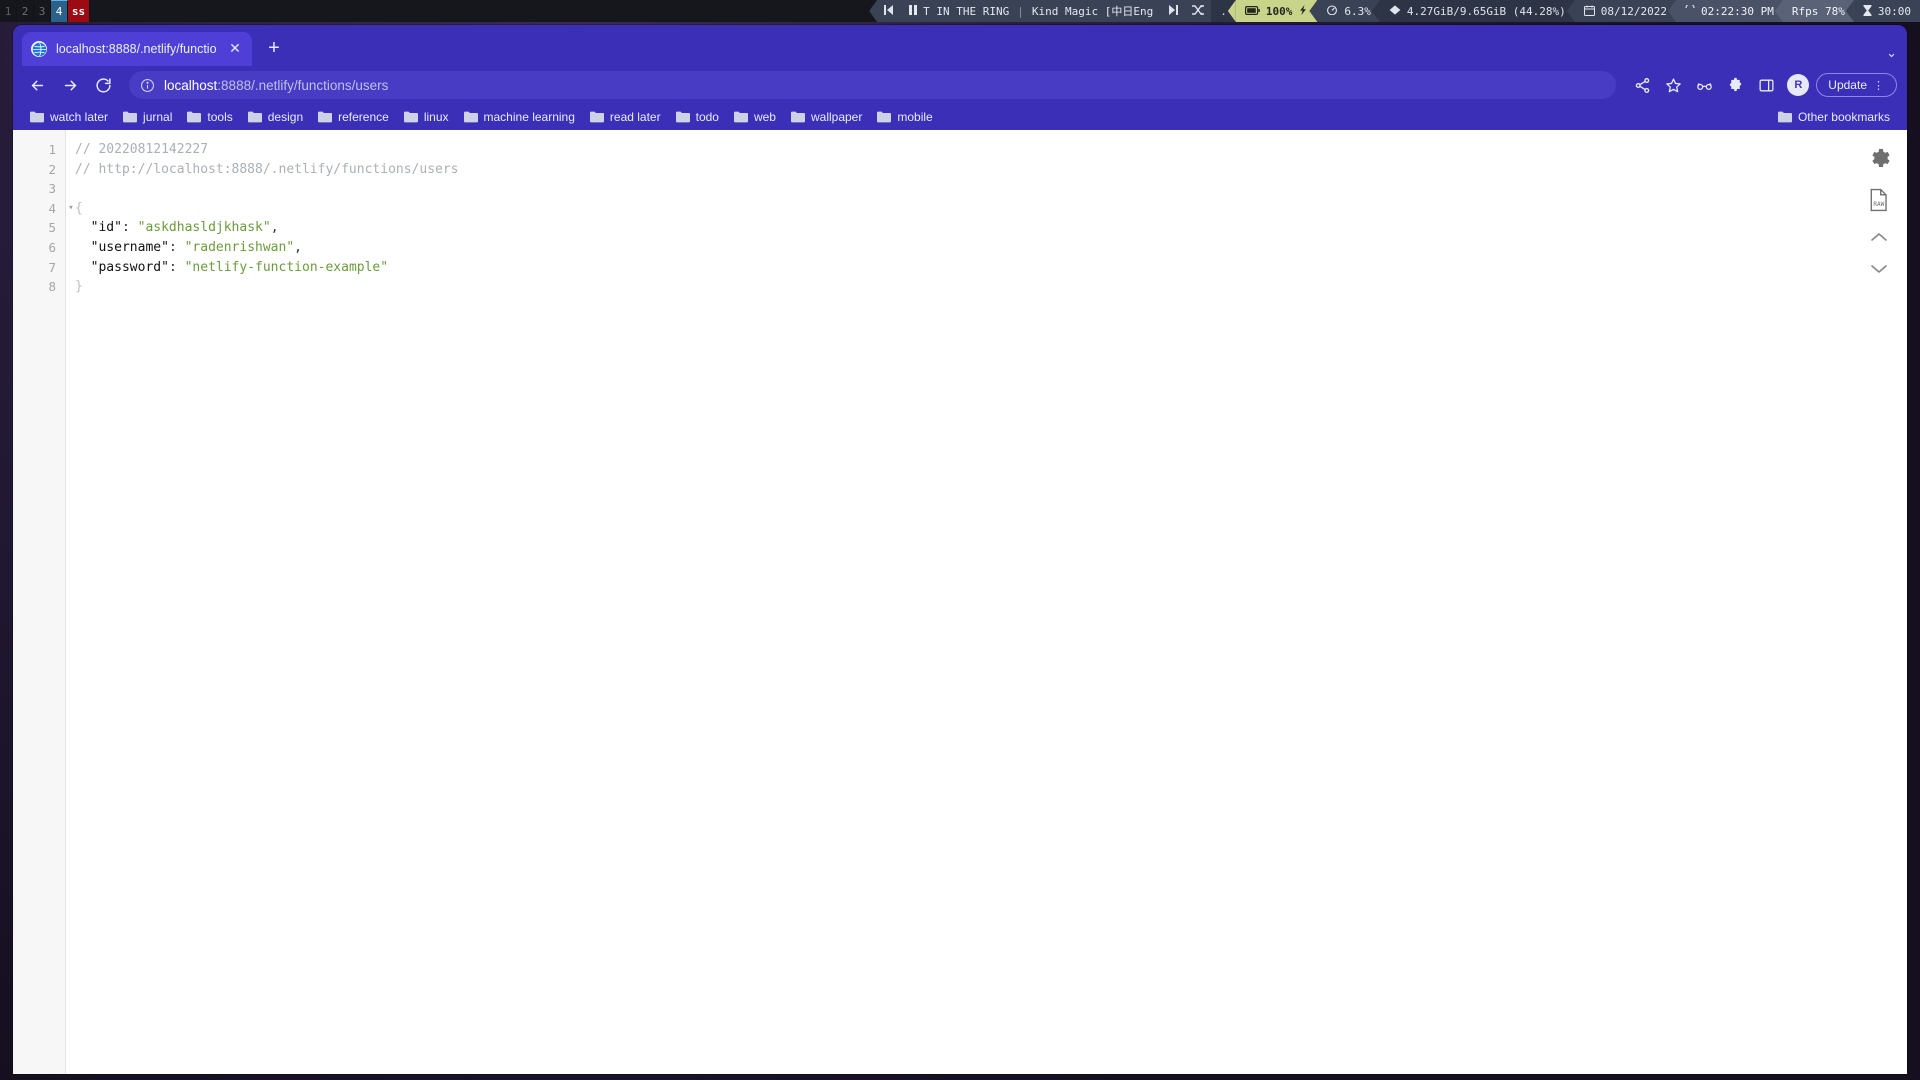 The width and height of the screenshot is (1920, 1080). What do you see at coordinates (142, 149) in the screenshot?
I see `comment-timestamp: // 20220812142227` at bounding box center [142, 149].